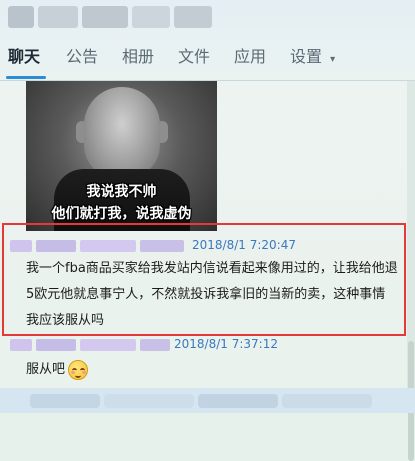  I want to click on tab-chat: 聊天, so click(24, 57).